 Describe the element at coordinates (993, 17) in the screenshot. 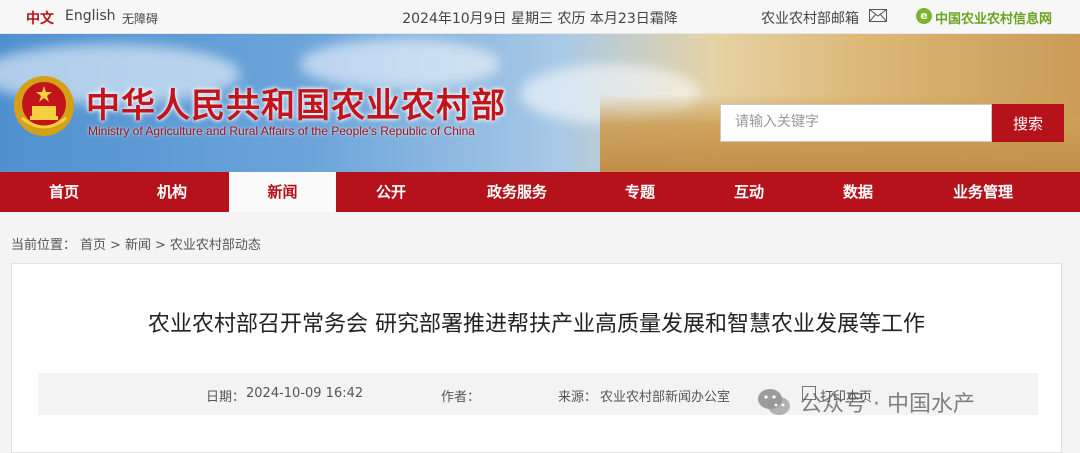

I see `agri-info-network-link: 中国农业农村信息网` at that location.